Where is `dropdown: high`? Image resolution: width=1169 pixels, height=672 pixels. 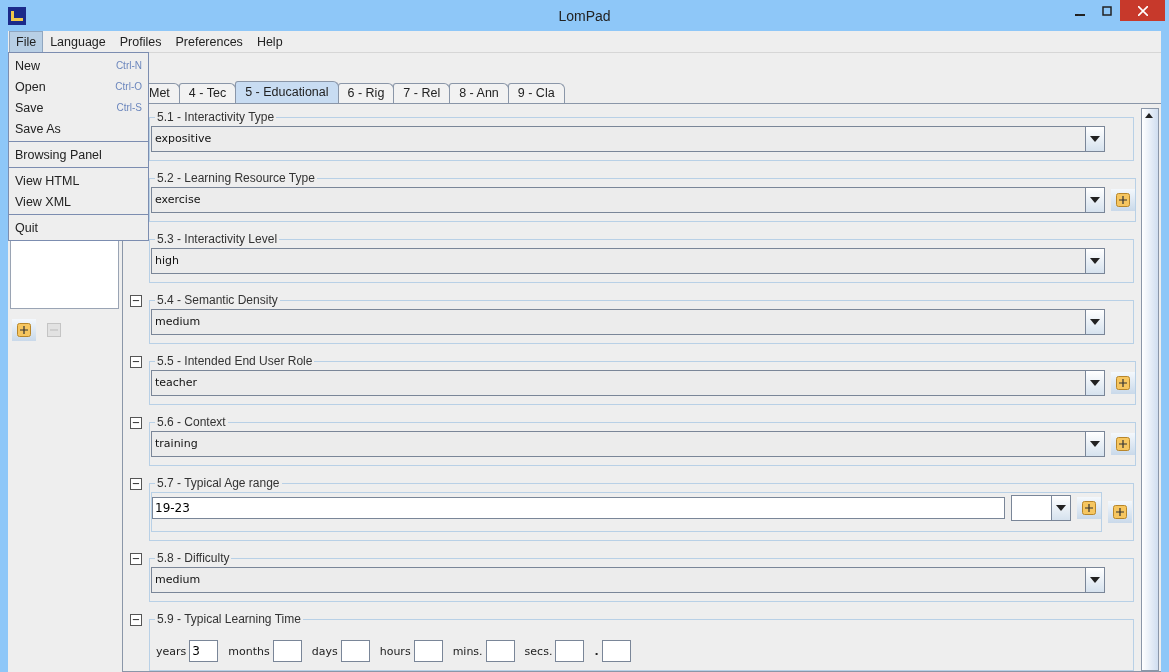 dropdown: high is located at coordinates (628, 261).